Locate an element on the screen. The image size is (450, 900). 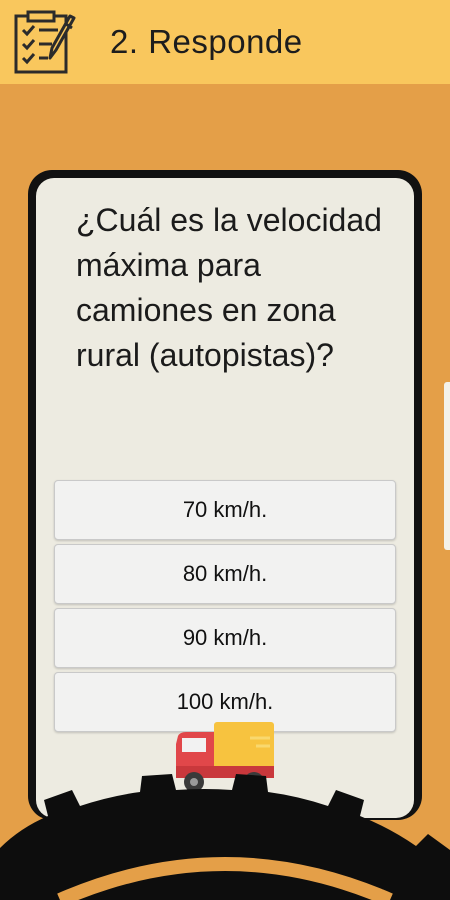
gear-wheel-icon is located at coordinates (225, 837).